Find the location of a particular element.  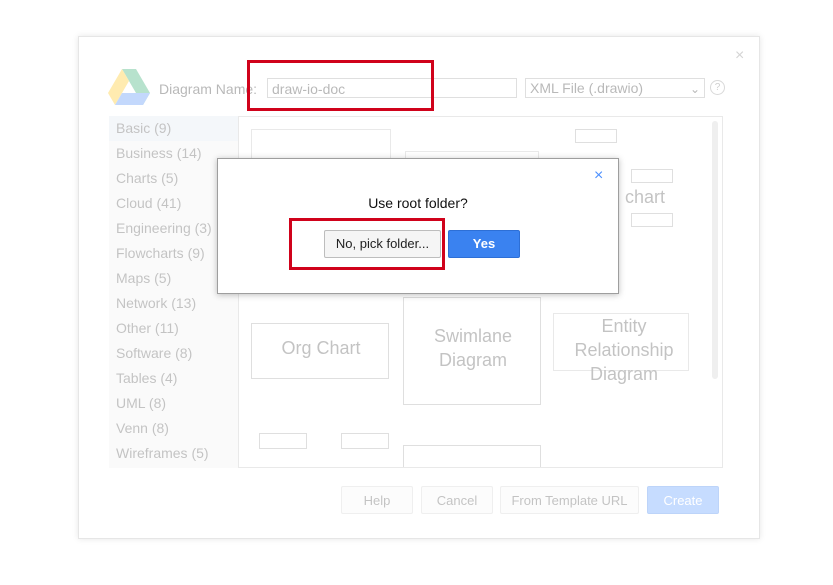

category-item: Basic (9) is located at coordinates (173, 128).